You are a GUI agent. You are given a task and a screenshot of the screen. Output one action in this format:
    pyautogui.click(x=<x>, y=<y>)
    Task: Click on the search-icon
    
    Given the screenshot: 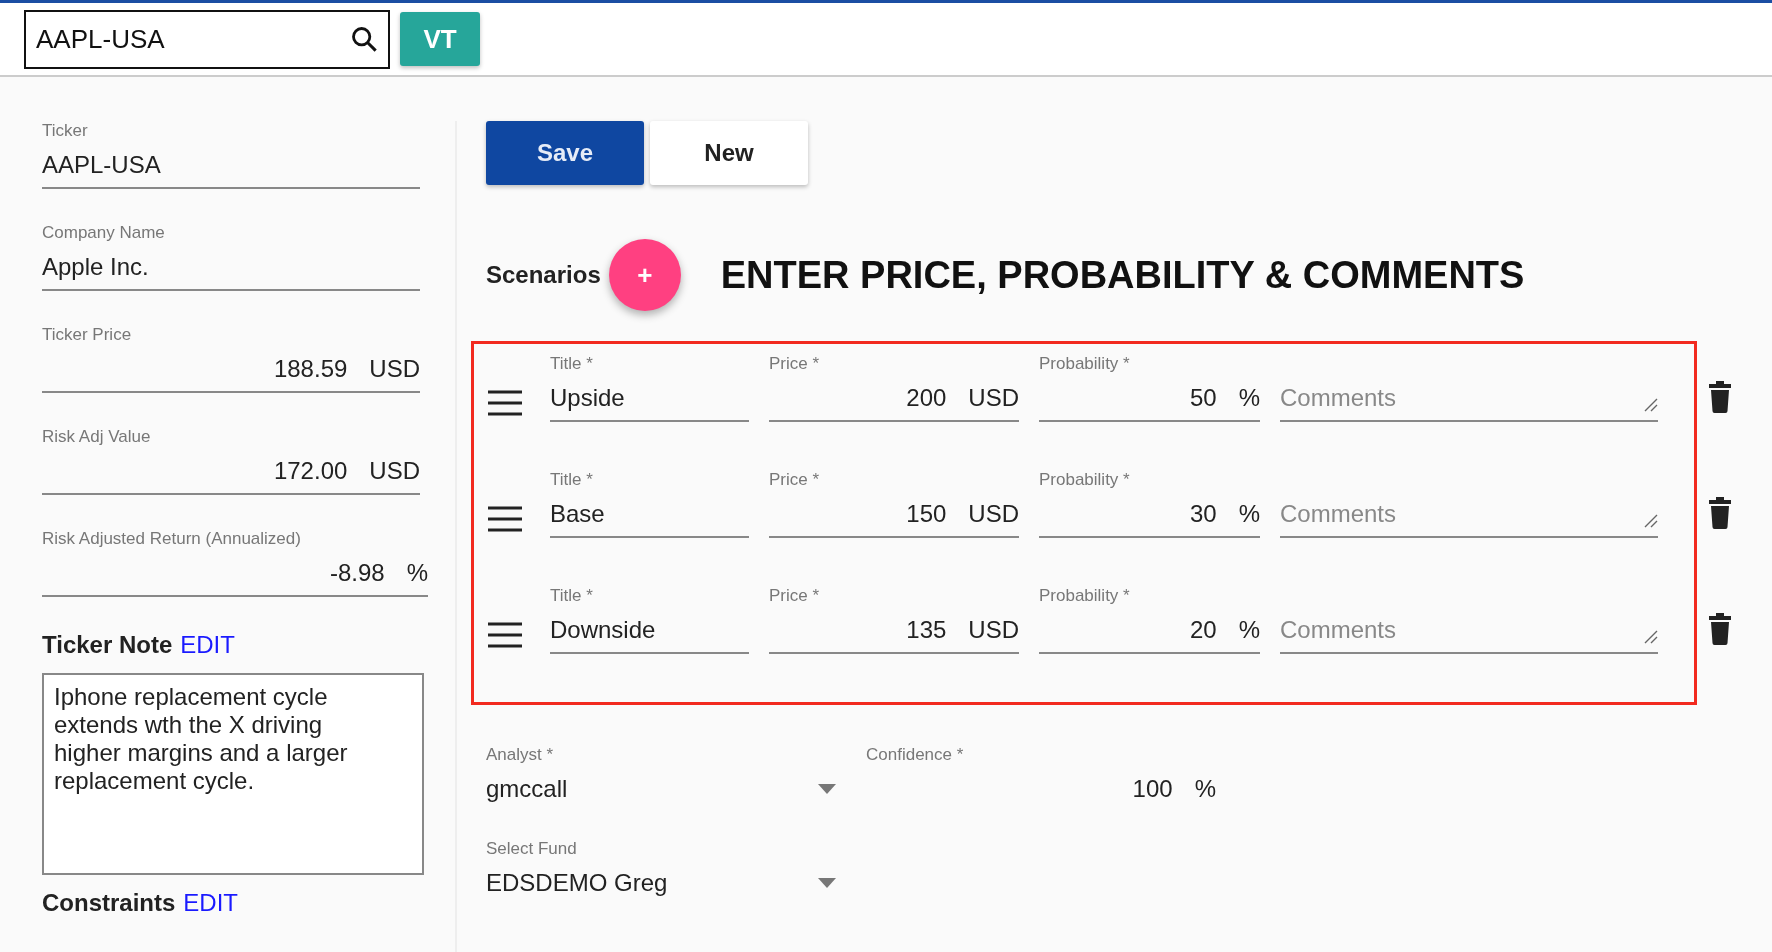 What is the action you would take?
    pyautogui.click(x=364, y=39)
    